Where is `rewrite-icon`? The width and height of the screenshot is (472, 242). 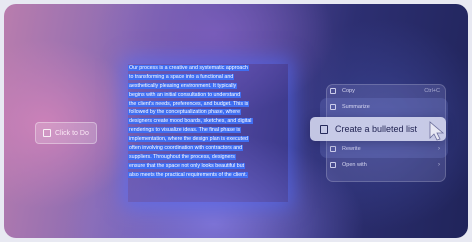 rewrite-icon is located at coordinates (333, 149).